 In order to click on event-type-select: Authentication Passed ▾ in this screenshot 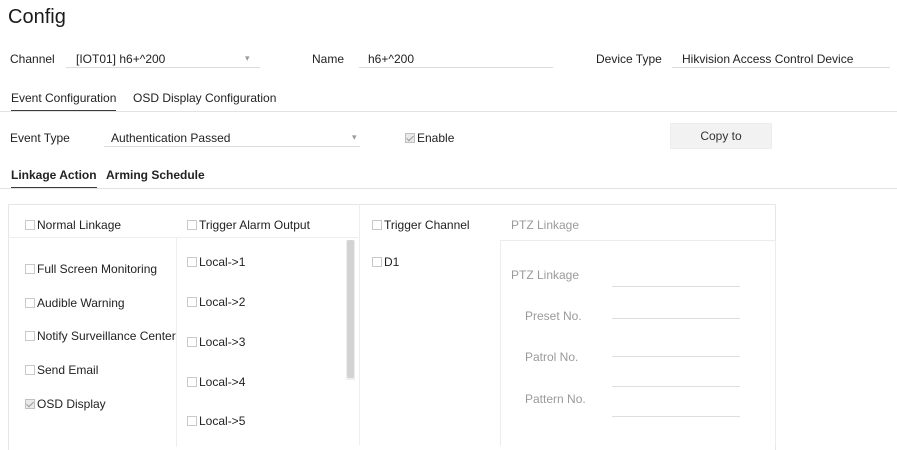, I will do `click(232, 135)`.